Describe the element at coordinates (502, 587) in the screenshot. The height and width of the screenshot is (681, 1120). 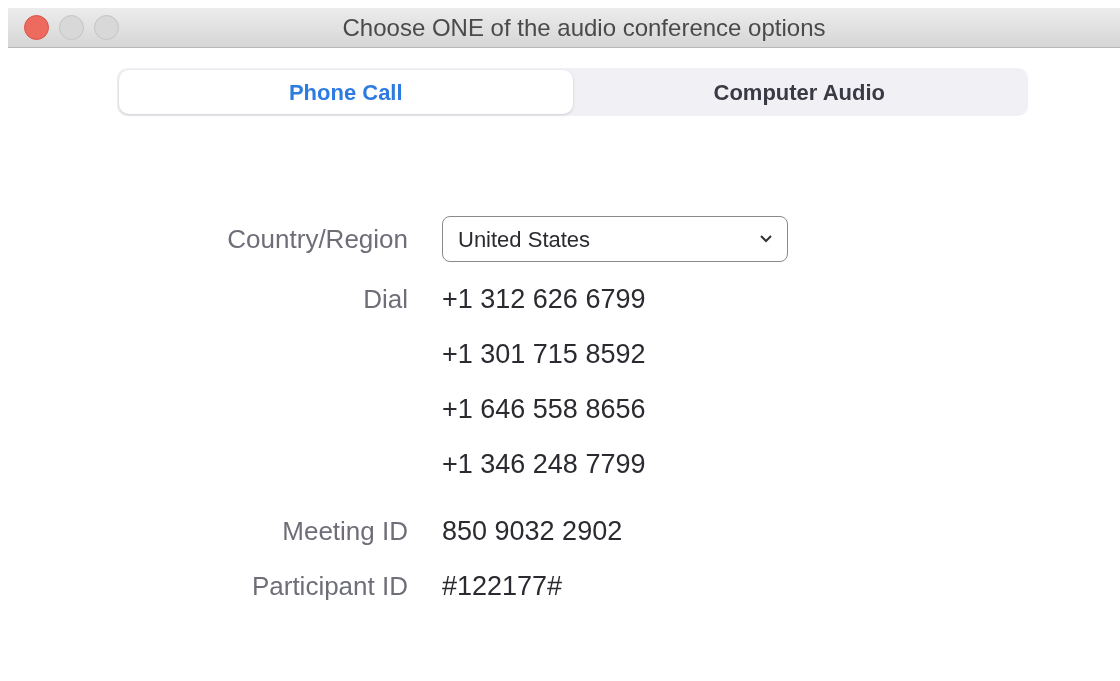
I see `participant-id: #122177#` at that location.